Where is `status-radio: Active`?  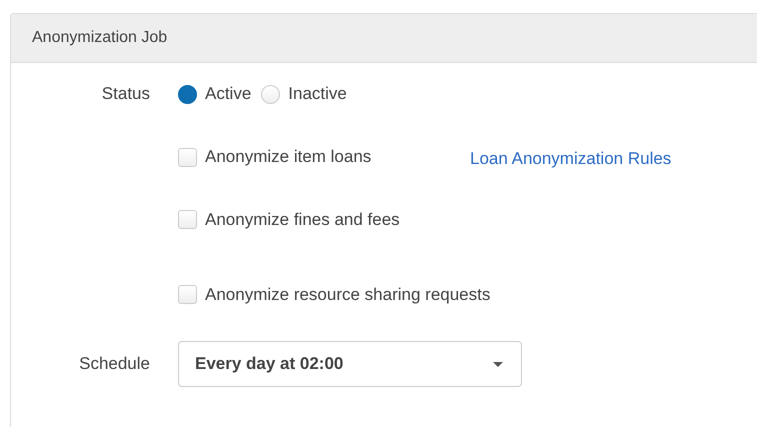 status-radio: Active is located at coordinates (215, 94).